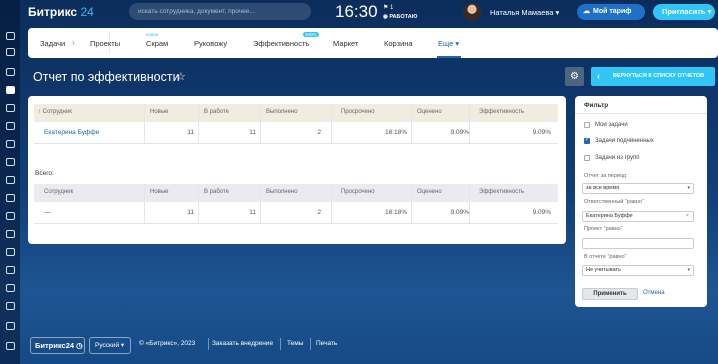  I want to click on tab-projects: Проекты, so click(105, 43).